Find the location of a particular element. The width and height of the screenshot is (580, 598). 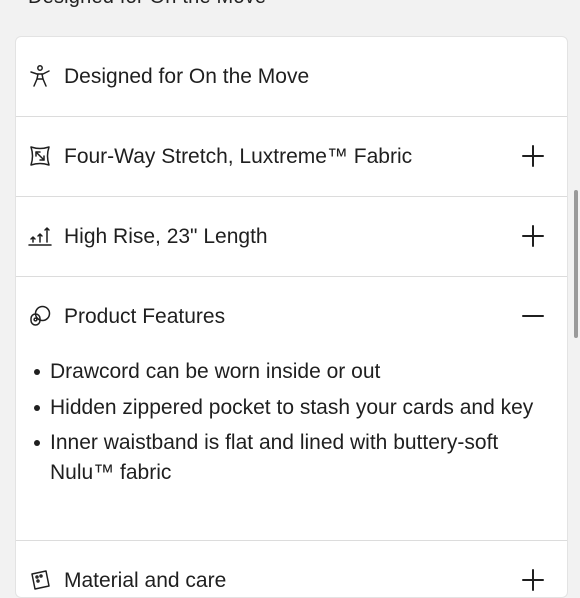

accordion-row-designed-for: Designed for On the Move is located at coordinates (291, 77).